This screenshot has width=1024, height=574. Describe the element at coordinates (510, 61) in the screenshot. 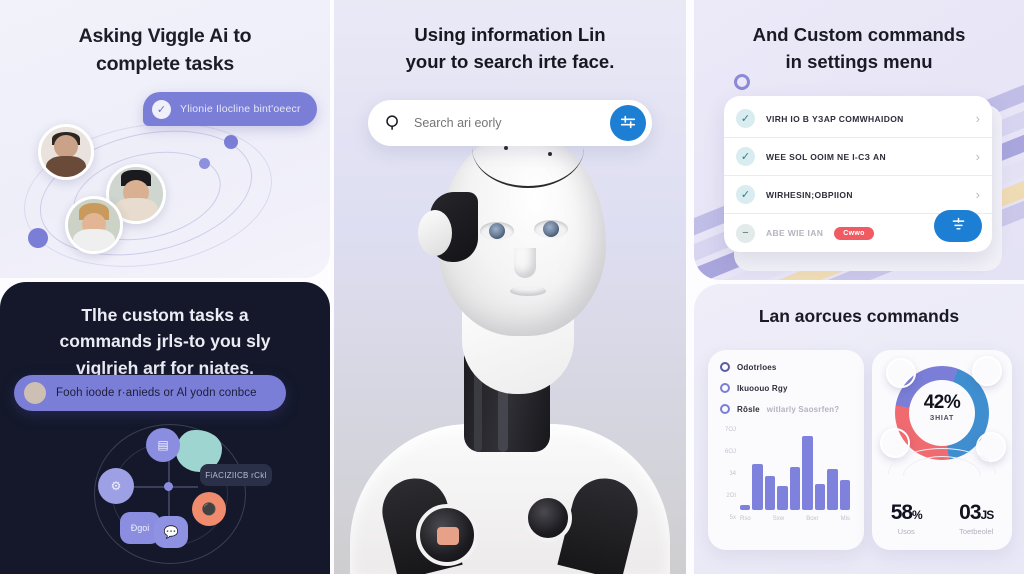

I see `panel-center-title-line2: your to search irte face.` at that location.